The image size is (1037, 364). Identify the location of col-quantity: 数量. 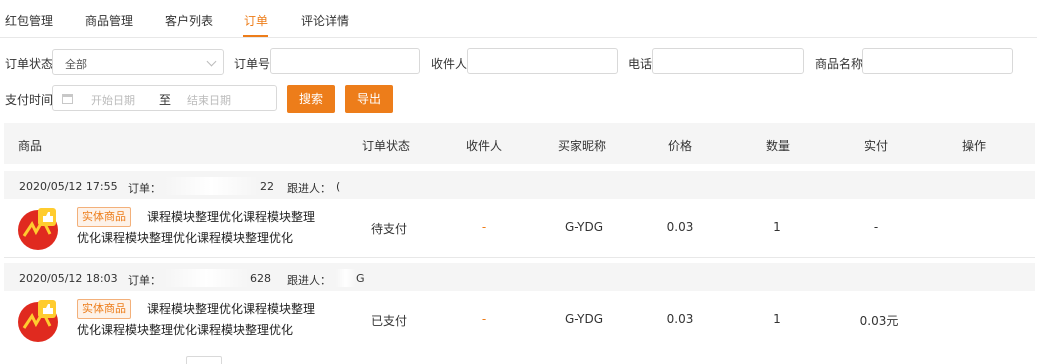
(778, 146).